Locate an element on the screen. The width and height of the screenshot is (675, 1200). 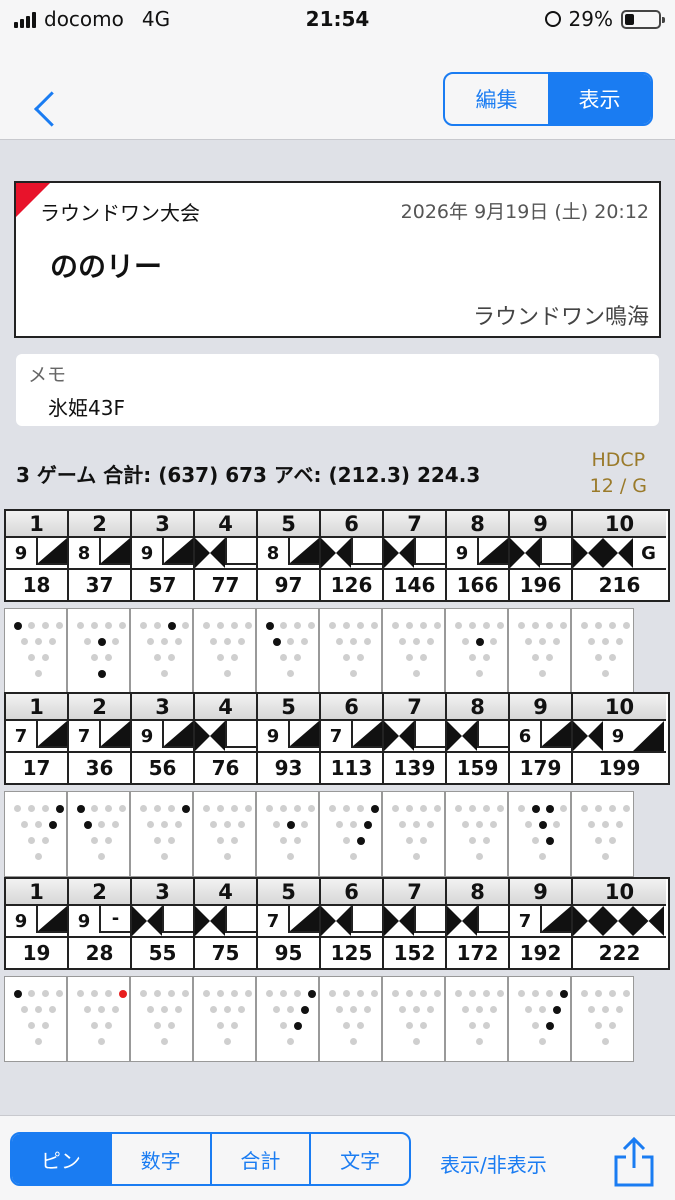
frame-6: 6 125 is located at coordinates (352, 923).